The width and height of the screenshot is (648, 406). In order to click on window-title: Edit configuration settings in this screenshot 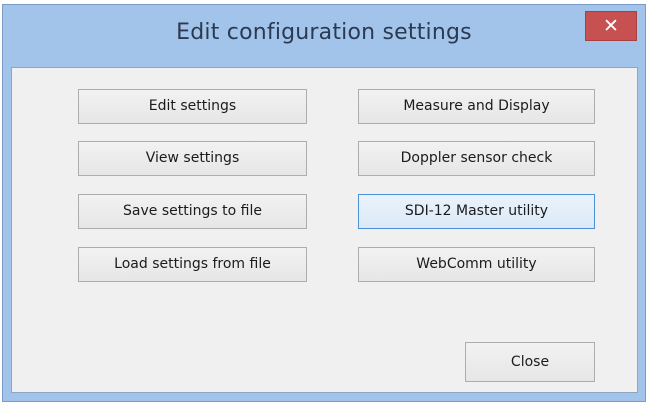, I will do `click(324, 32)`.